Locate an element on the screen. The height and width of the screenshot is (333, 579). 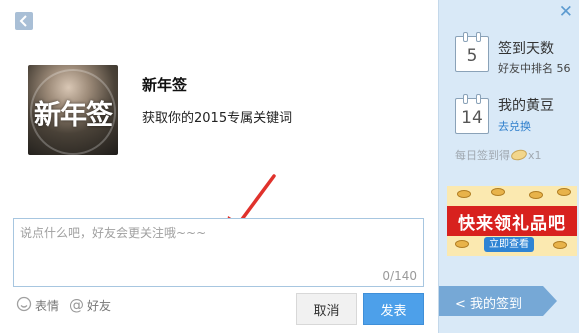
gift-ad-banner: 快来领礼品吧 立即查看 is located at coordinates (512, 221).